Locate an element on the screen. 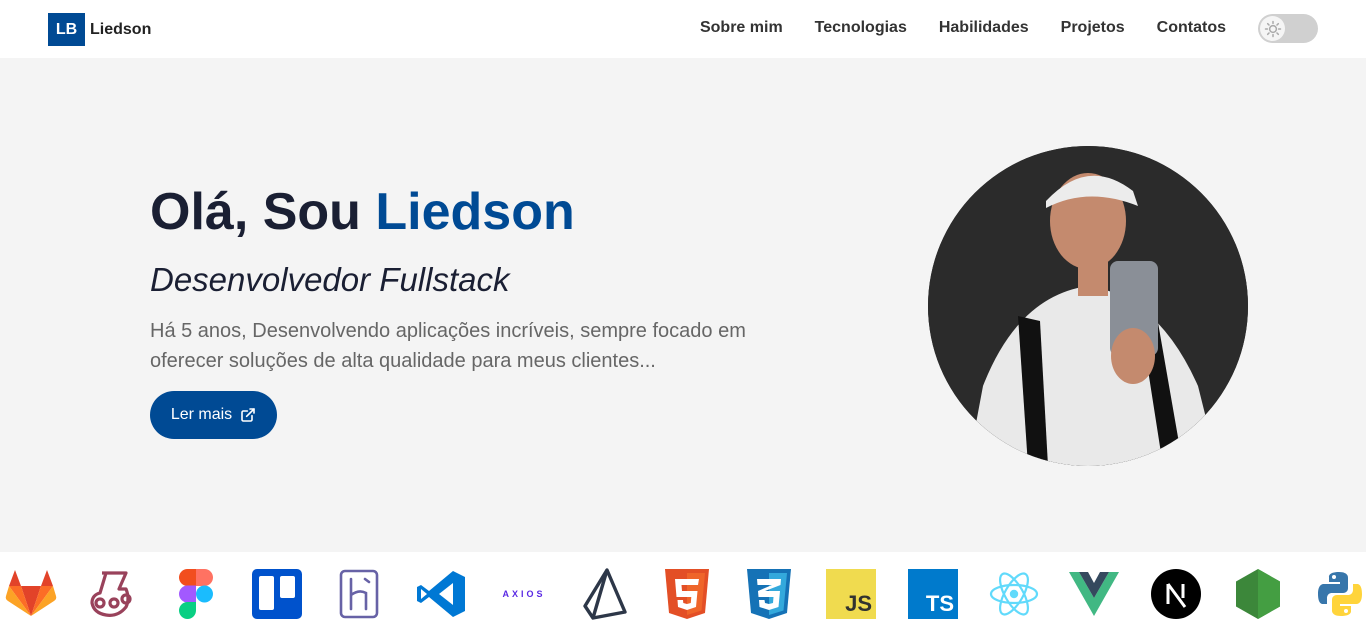 The image size is (1366, 635). axios-icon: AXIOS is located at coordinates (524, 594).